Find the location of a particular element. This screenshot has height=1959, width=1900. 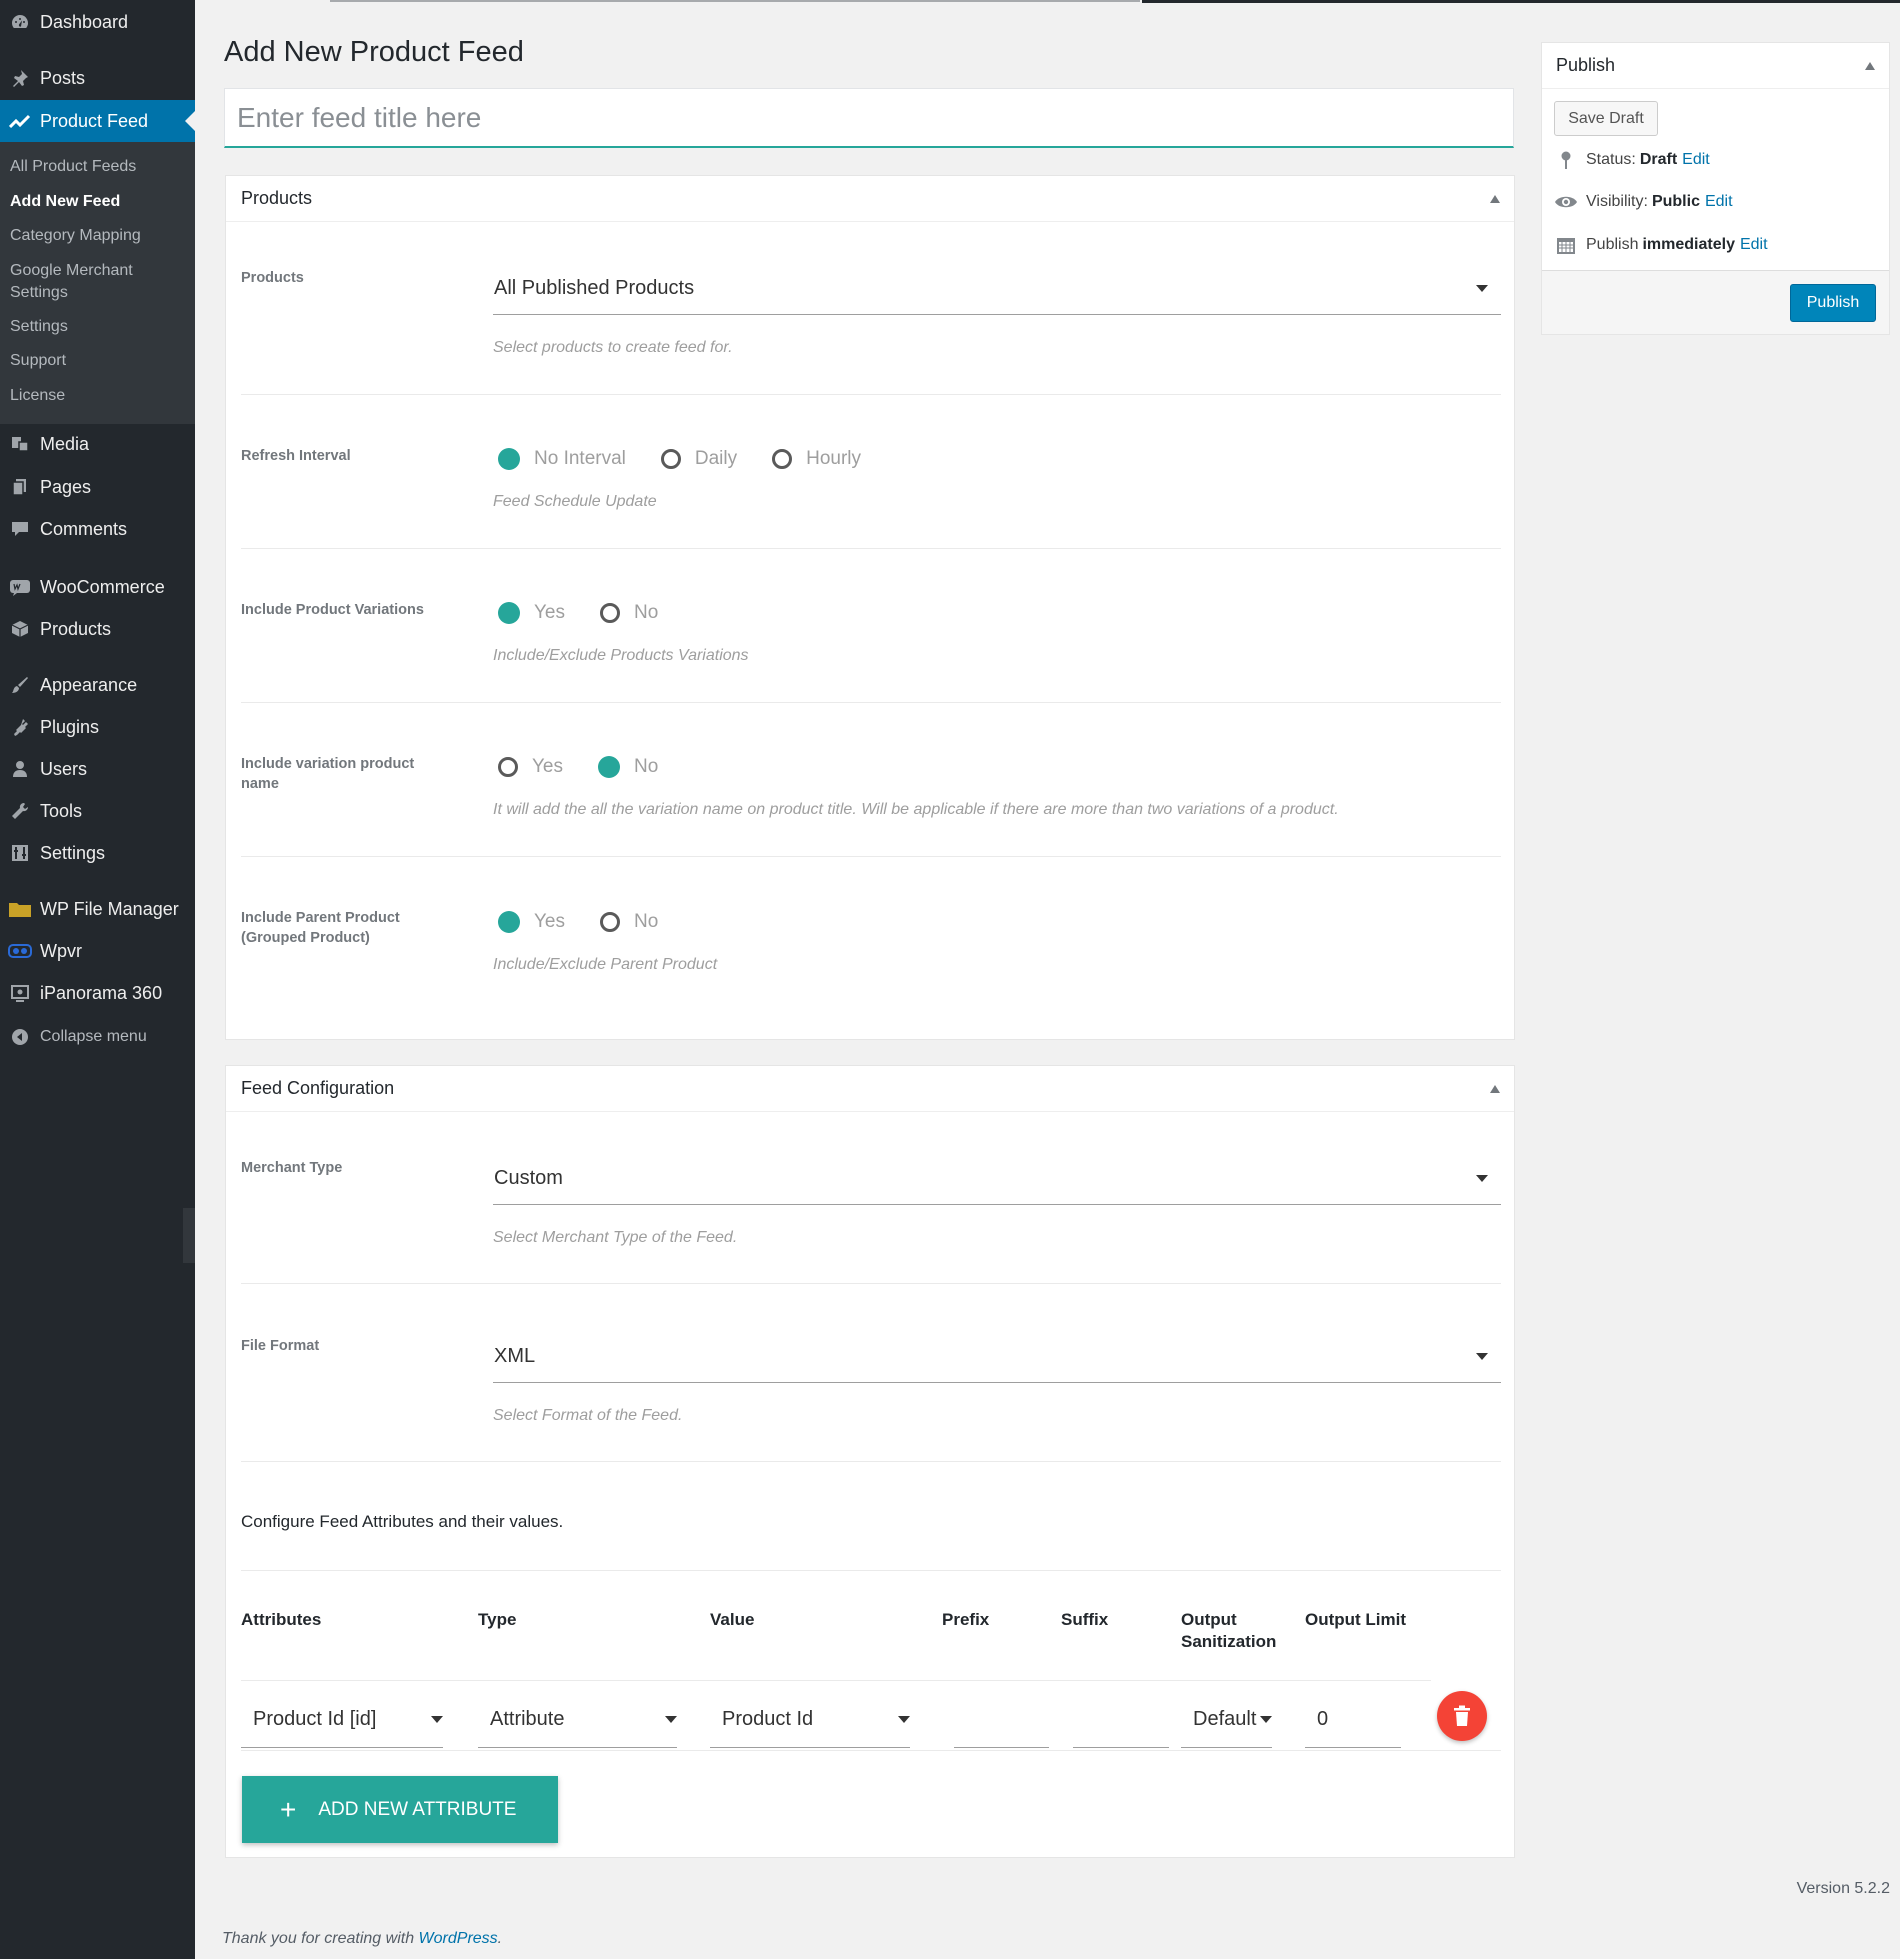

prefix-input is located at coordinates (1001, 1720).